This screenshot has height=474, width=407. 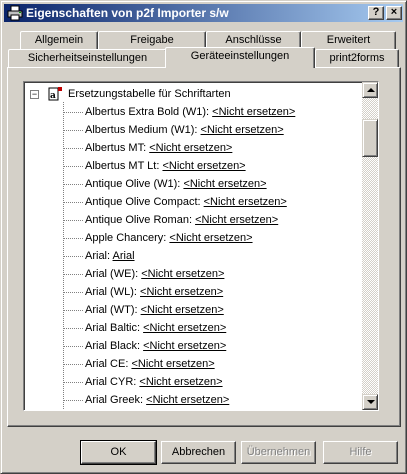 I want to click on font-table-icon: a, so click(x=55, y=94).